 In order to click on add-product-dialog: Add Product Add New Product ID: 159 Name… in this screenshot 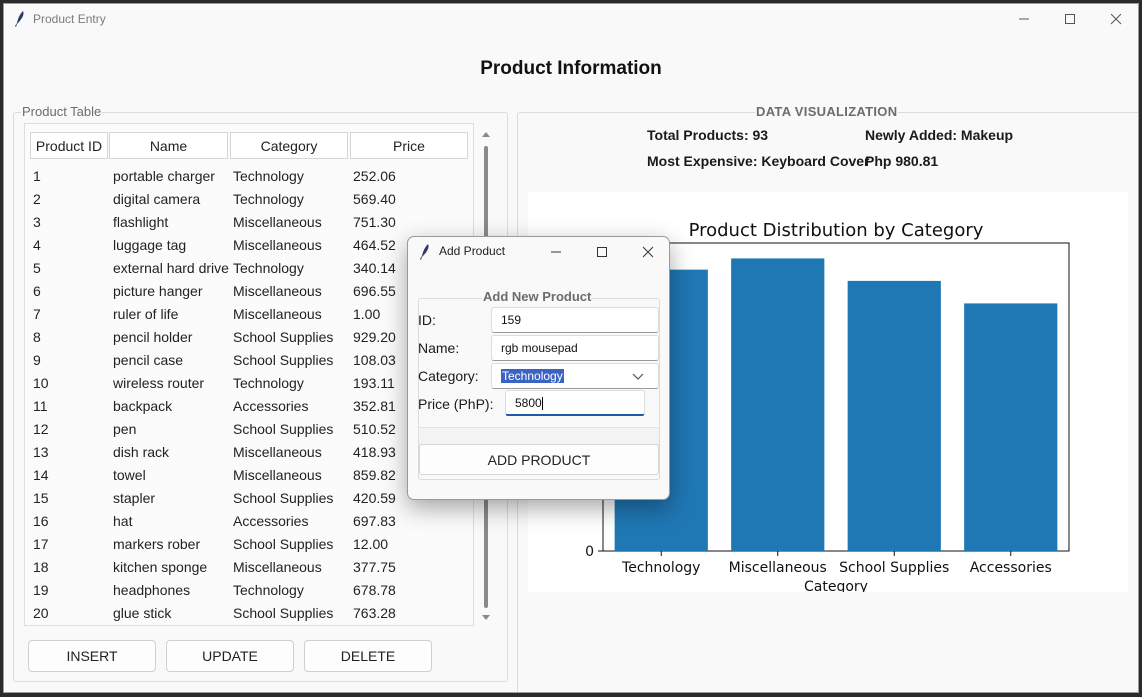, I will do `click(538, 368)`.